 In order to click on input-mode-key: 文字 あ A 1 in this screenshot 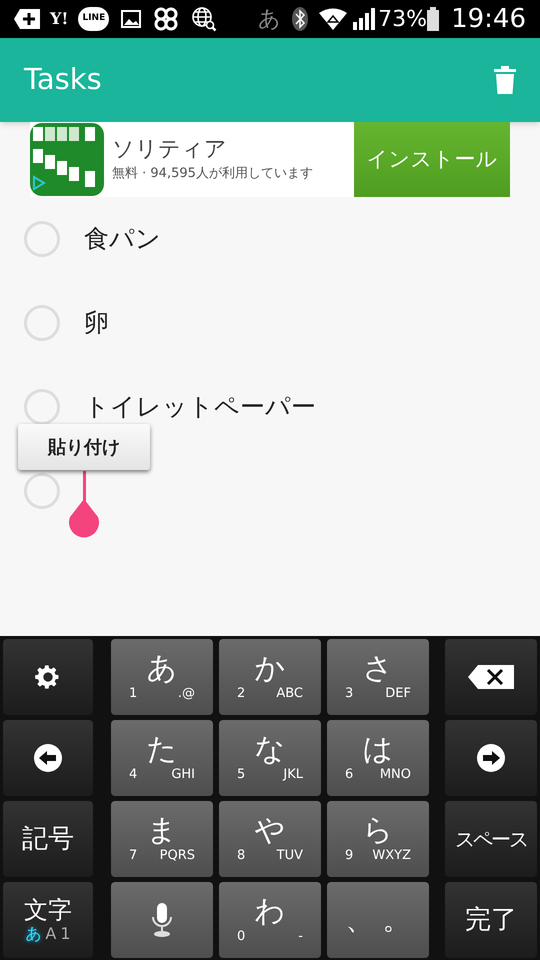, I will do `click(48, 920)`.